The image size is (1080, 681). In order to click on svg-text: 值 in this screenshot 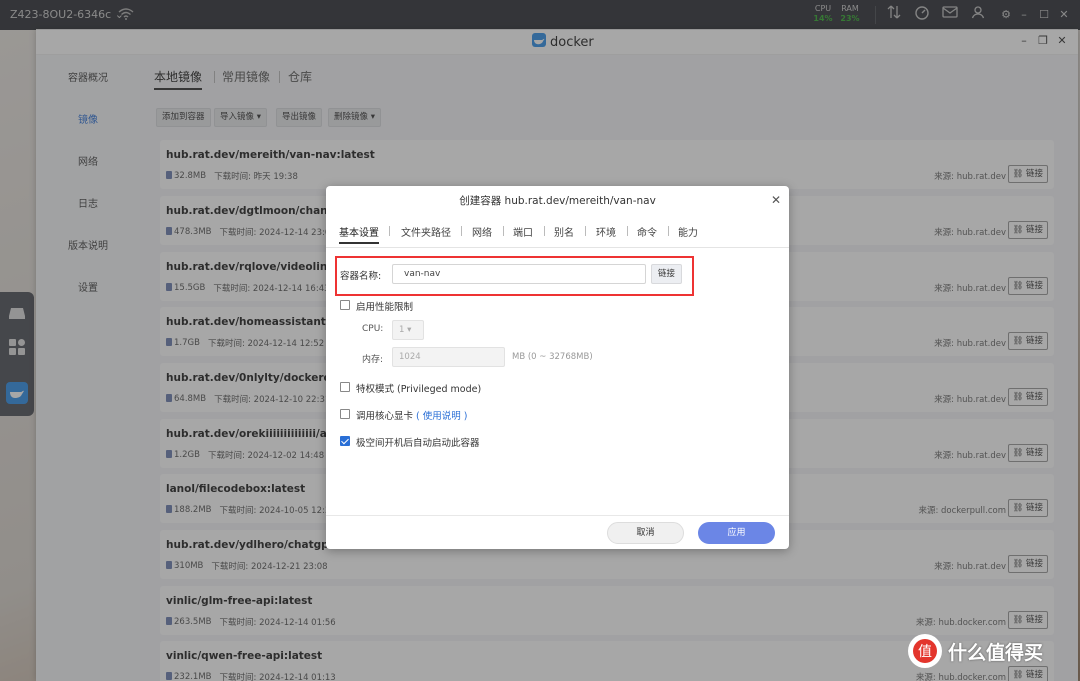, I will do `click(925, 652)`.